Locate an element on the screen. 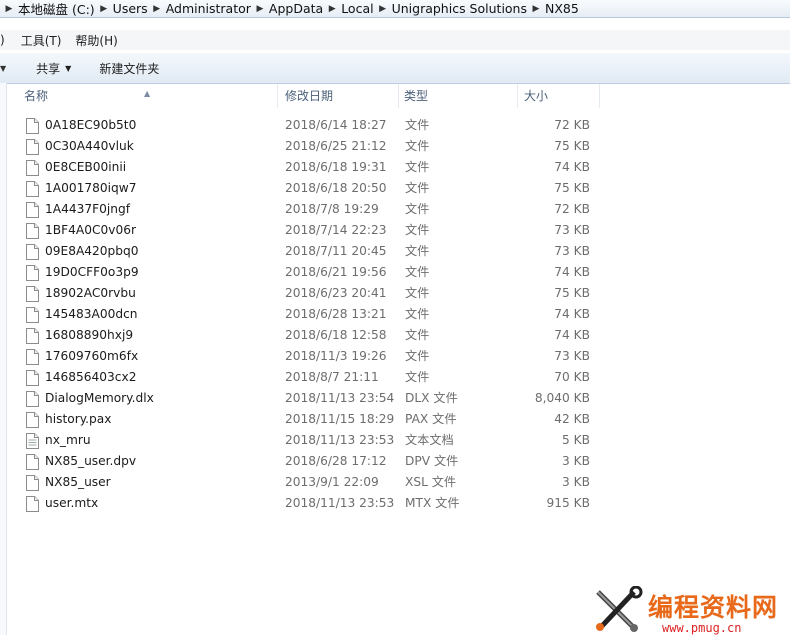 The image size is (790, 635). file-row: 0C30A440vluk 2018/6/25 21:12 文件 75 KB is located at coordinates (310, 146).